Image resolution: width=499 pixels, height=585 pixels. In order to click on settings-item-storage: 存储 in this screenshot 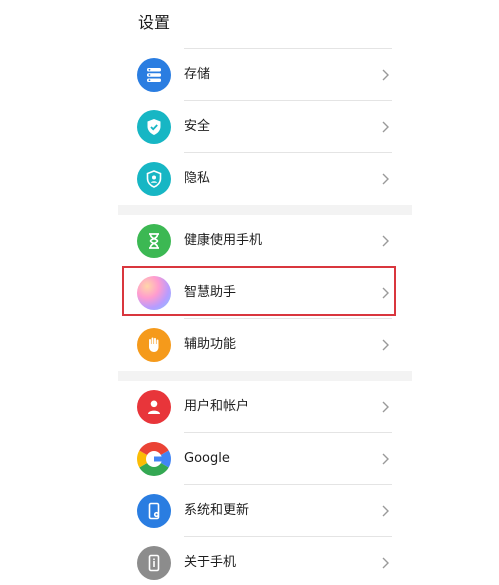, I will do `click(265, 75)`.